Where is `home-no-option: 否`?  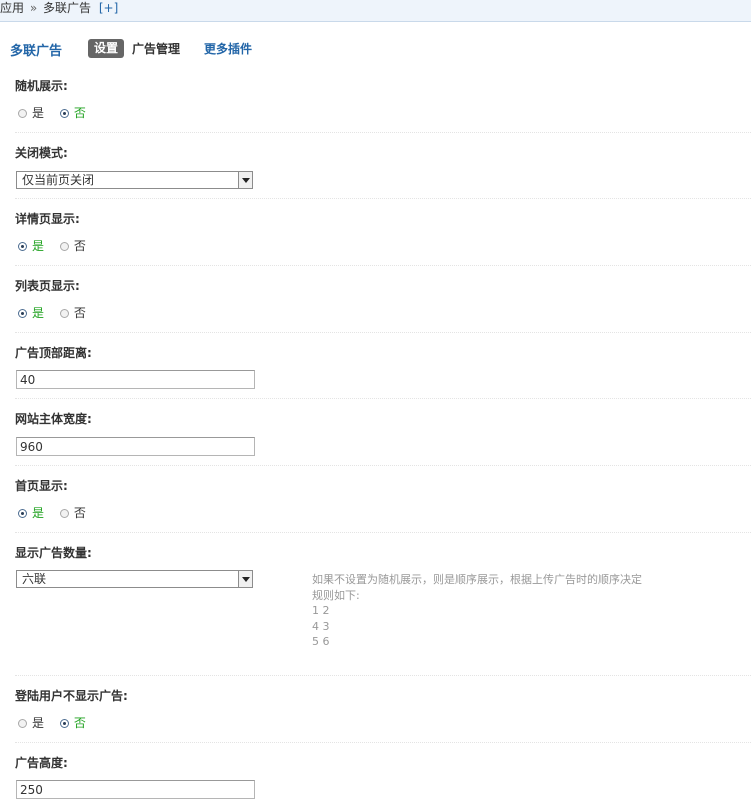 home-no-option: 否 is located at coordinates (72, 512).